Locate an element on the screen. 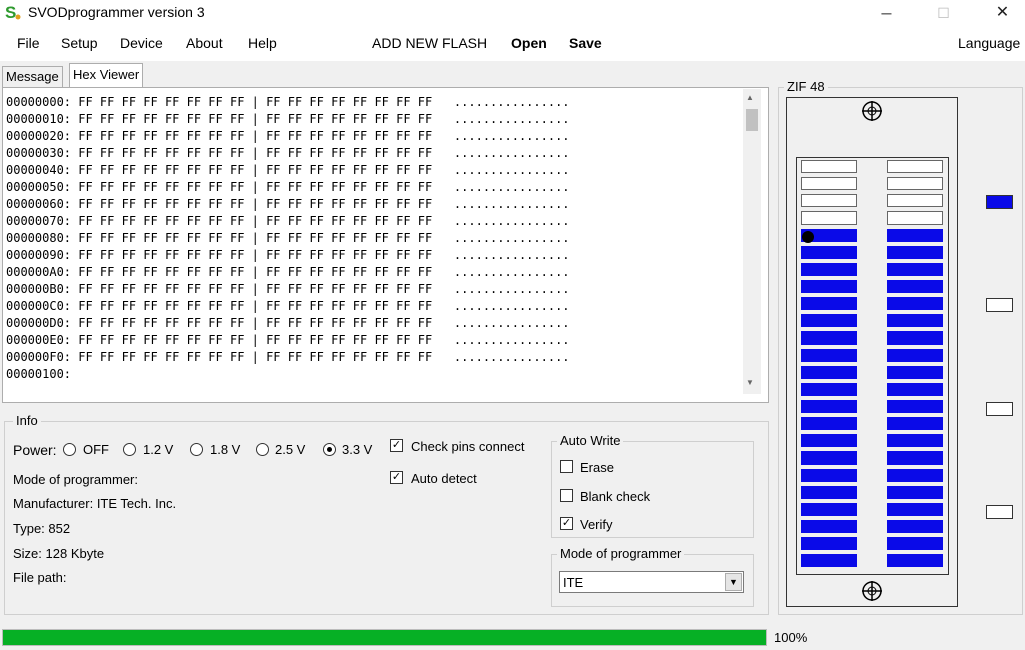 The height and width of the screenshot is (650, 1025). menu-language: Language is located at coordinates (989, 43).